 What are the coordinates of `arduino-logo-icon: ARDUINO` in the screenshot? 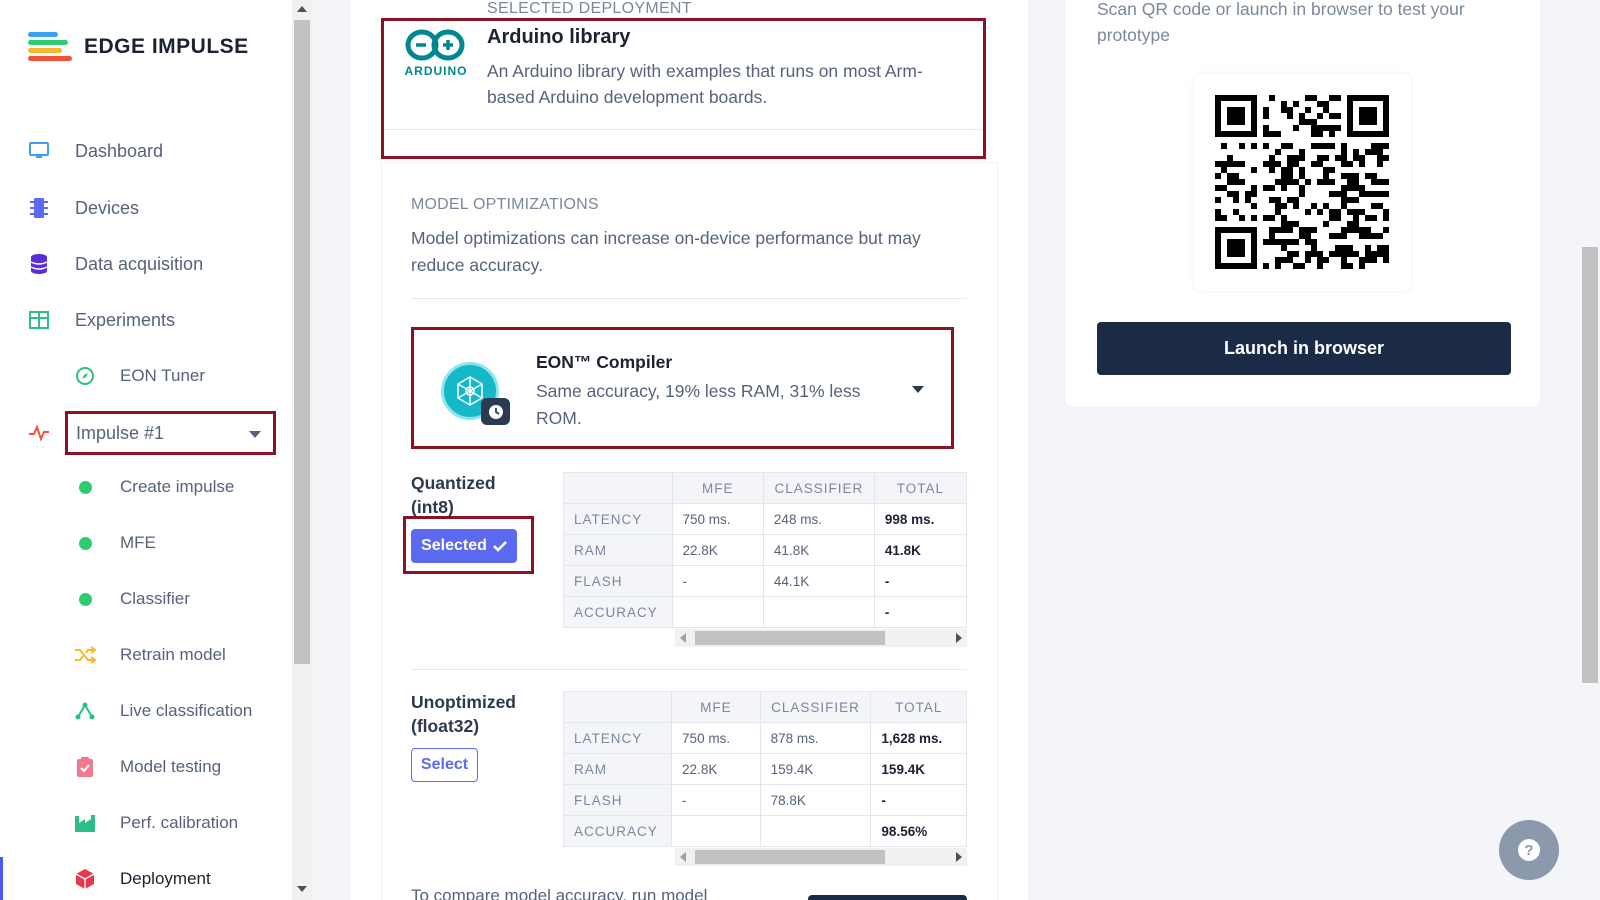 It's located at (436, 54).